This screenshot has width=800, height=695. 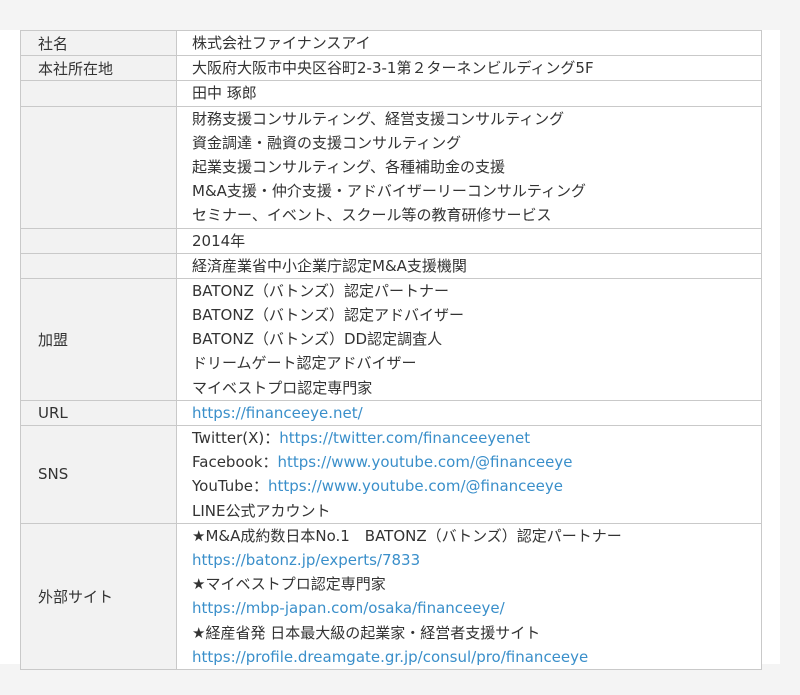 I want to click on mybestpro-link: https://mbp-japan.com/osaka/financeeye/, so click(x=348, y=608).